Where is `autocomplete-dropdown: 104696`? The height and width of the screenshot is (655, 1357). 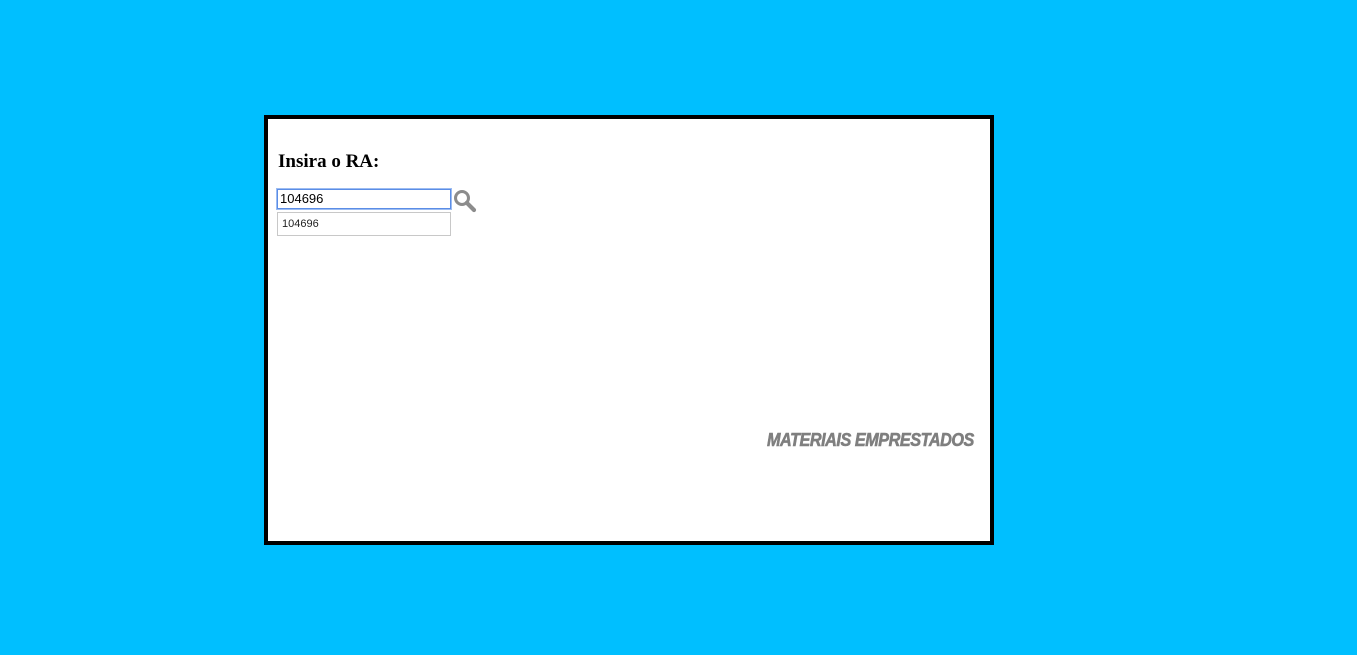
autocomplete-dropdown: 104696 is located at coordinates (364, 224).